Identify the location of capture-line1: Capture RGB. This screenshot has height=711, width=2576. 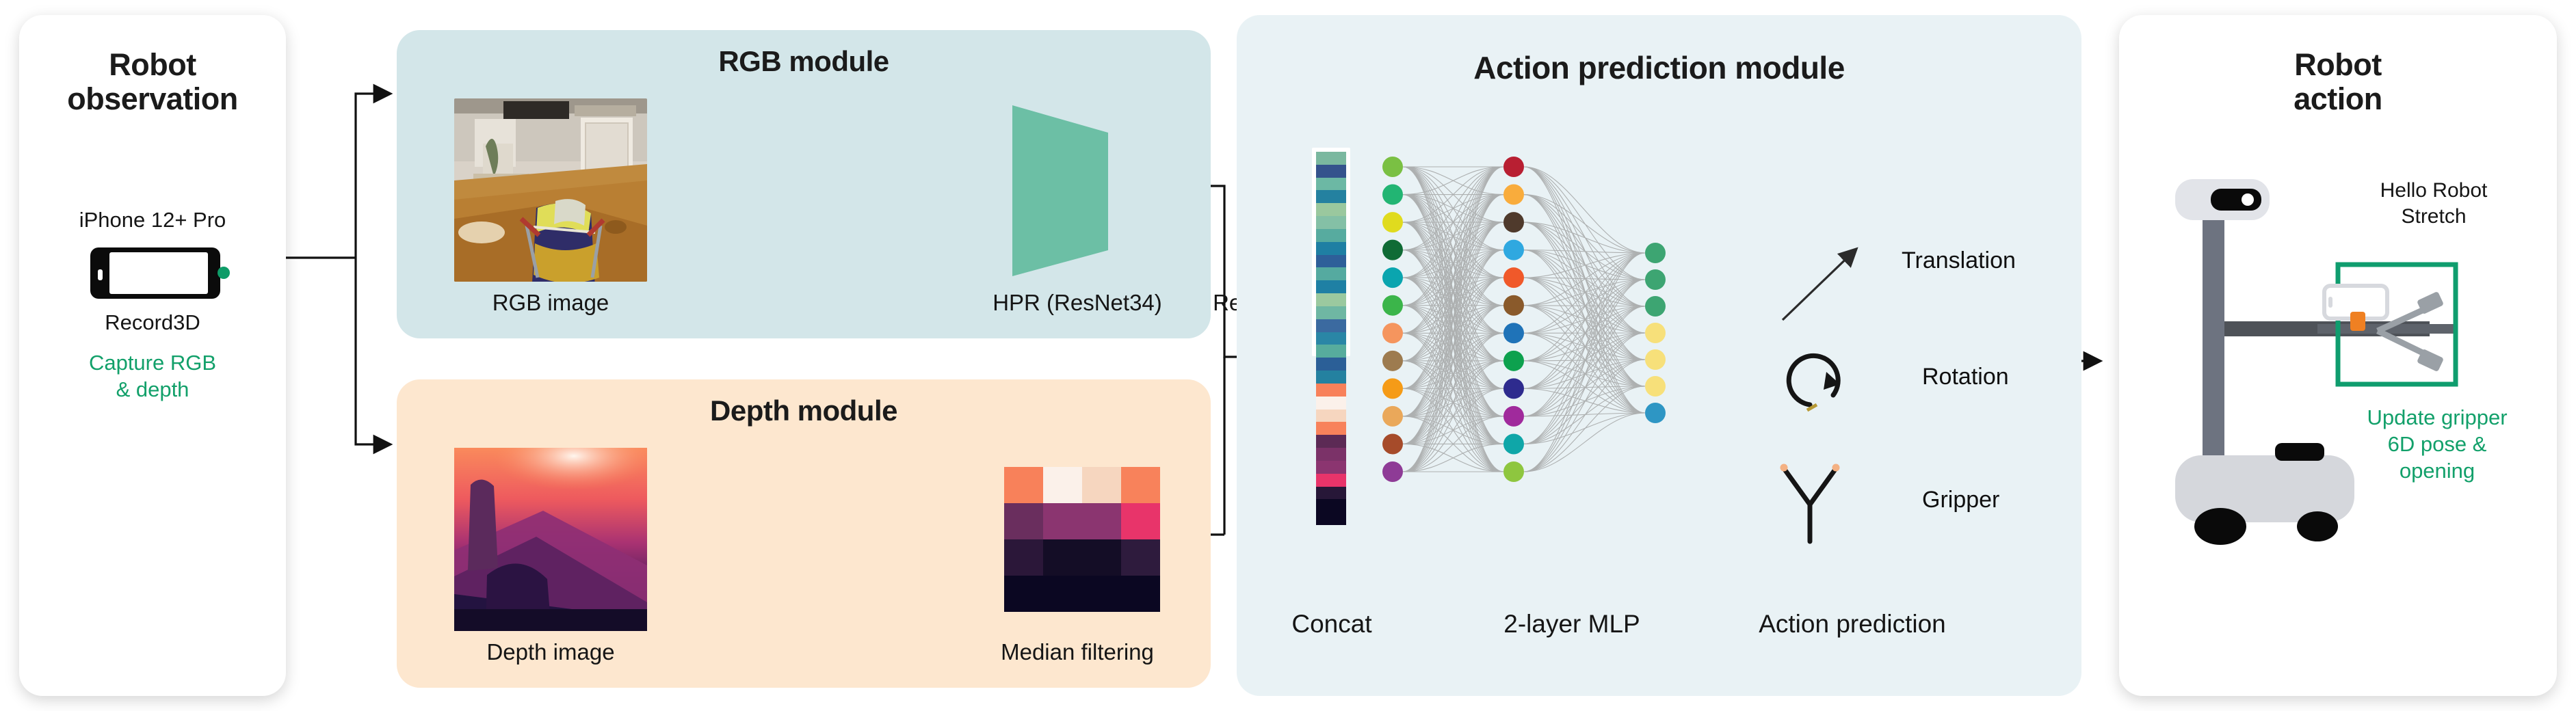
(152, 363).